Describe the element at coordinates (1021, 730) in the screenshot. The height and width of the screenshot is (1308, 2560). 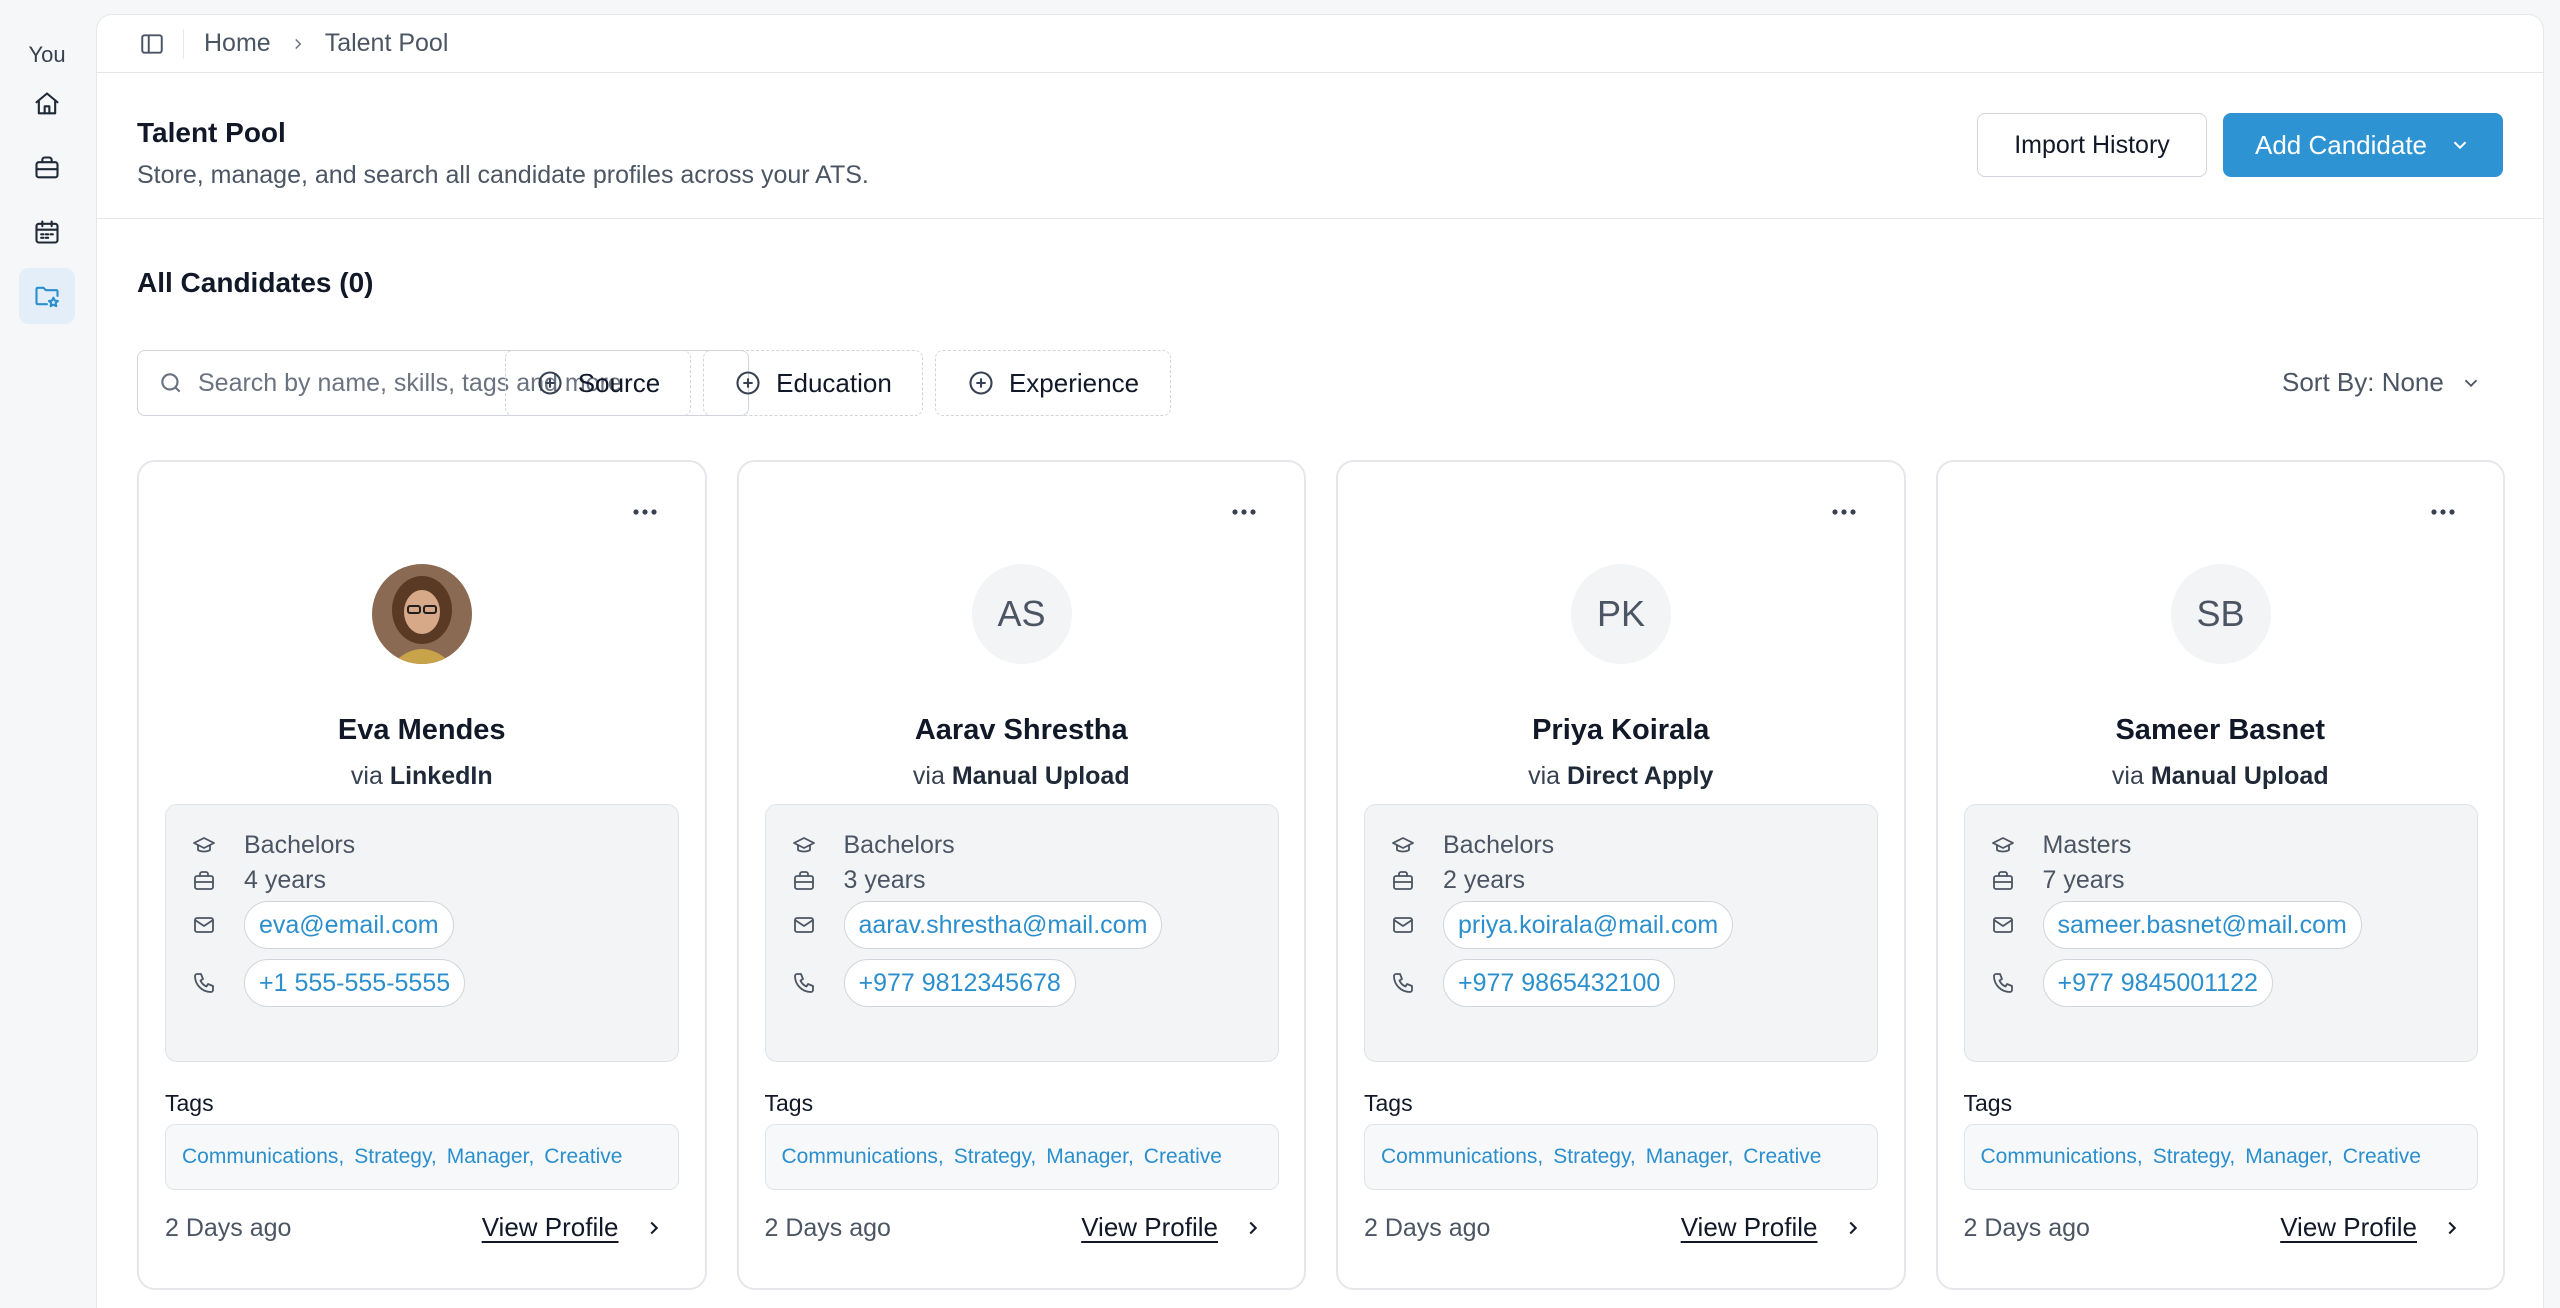
I see `candidate-name: Aarav Shrestha` at that location.